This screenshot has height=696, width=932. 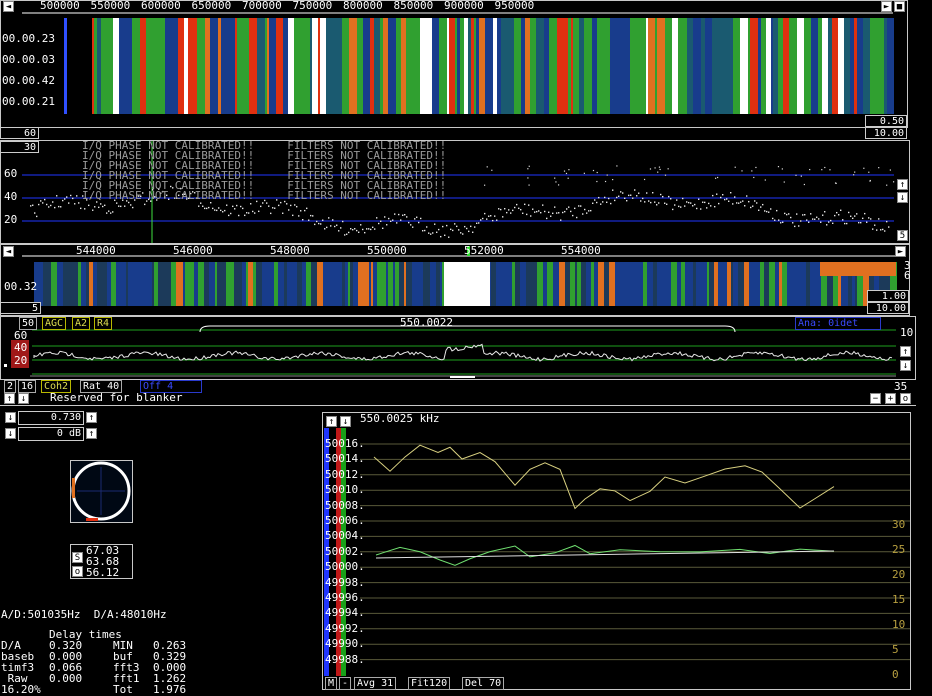 I want to click on volume-value: 0.730, so click(x=51, y=418).